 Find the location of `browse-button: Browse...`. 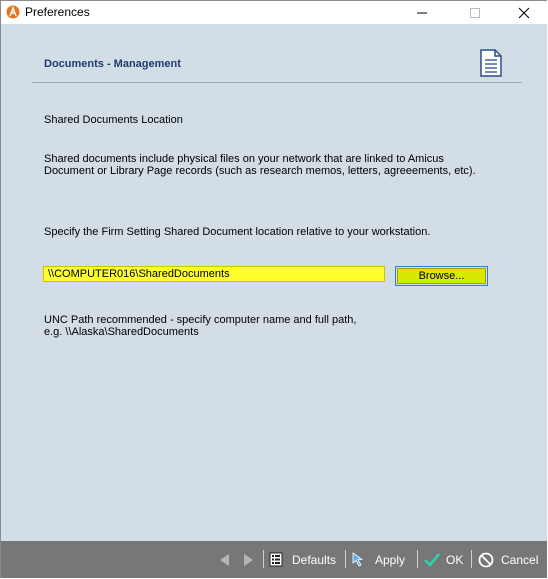

browse-button: Browse... is located at coordinates (441, 276).